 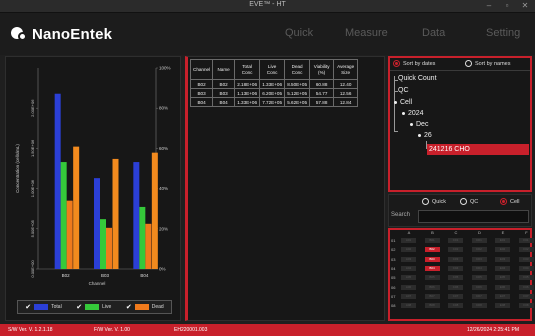 I want to click on checkbox-total-icon: ✔, so click(x=28, y=307).